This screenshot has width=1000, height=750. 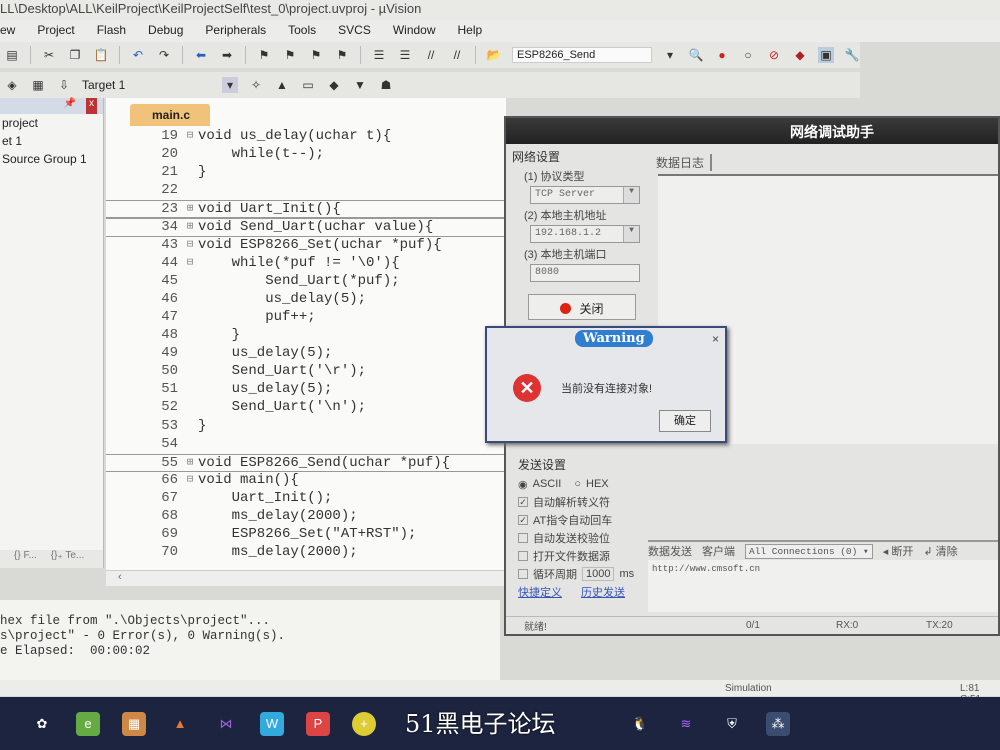 What do you see at coordinates (686, 724) in the screenshot?
I see `app-stripes-icon: ≋` at bounding box center [686, 724].